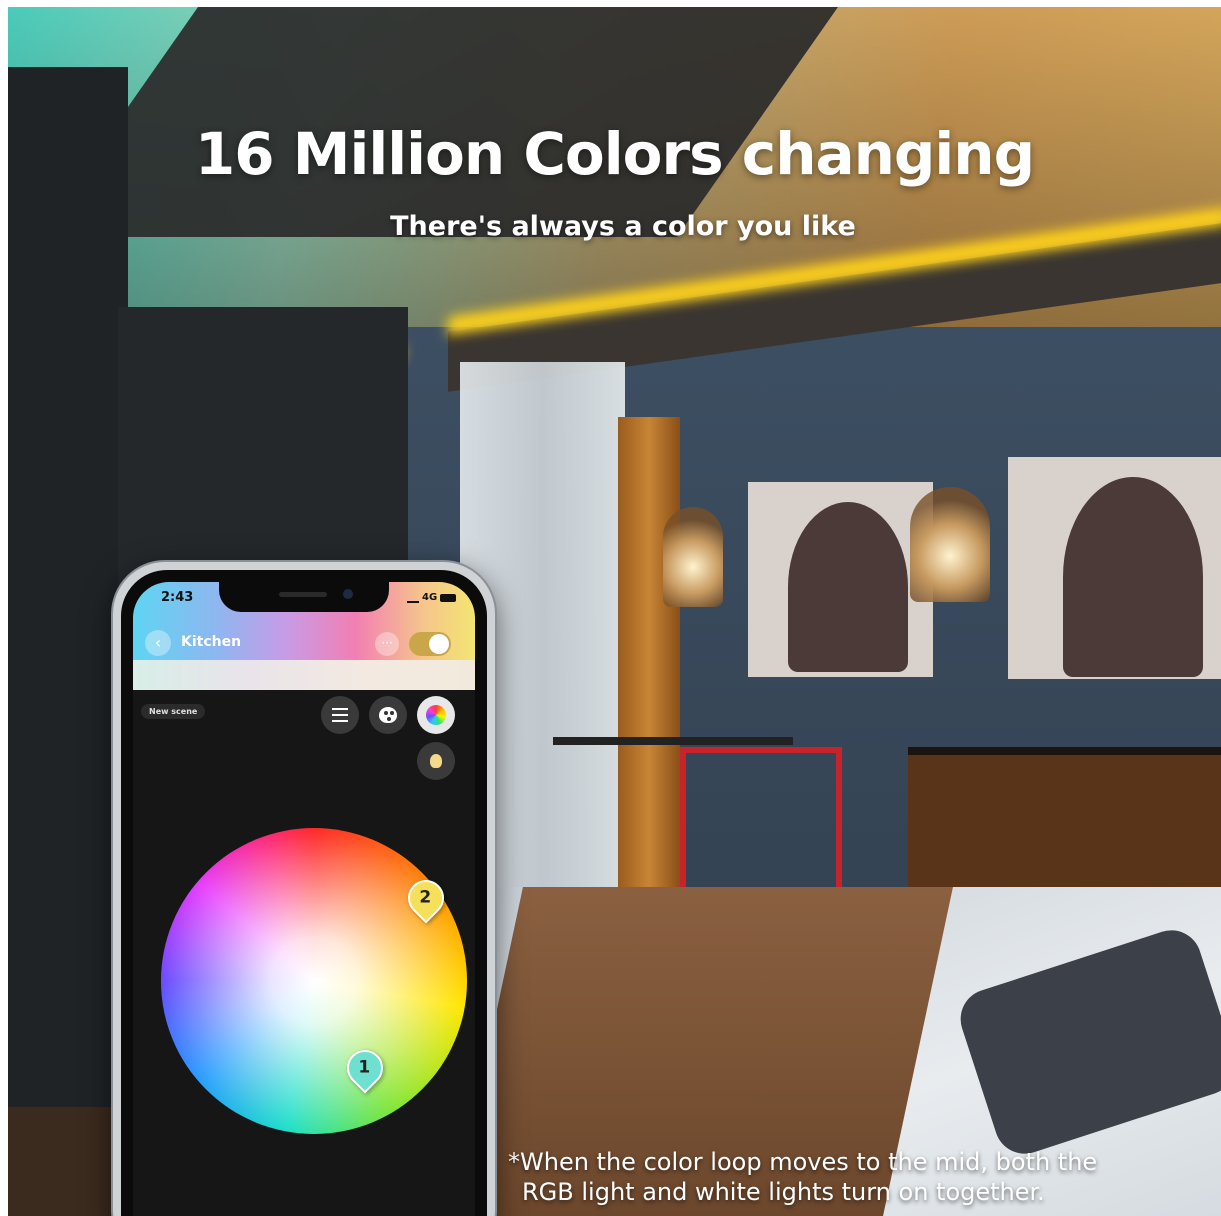  Describe the element at coordinates (303, 594) in the screenshot. I see `speaker-grille` at that location.